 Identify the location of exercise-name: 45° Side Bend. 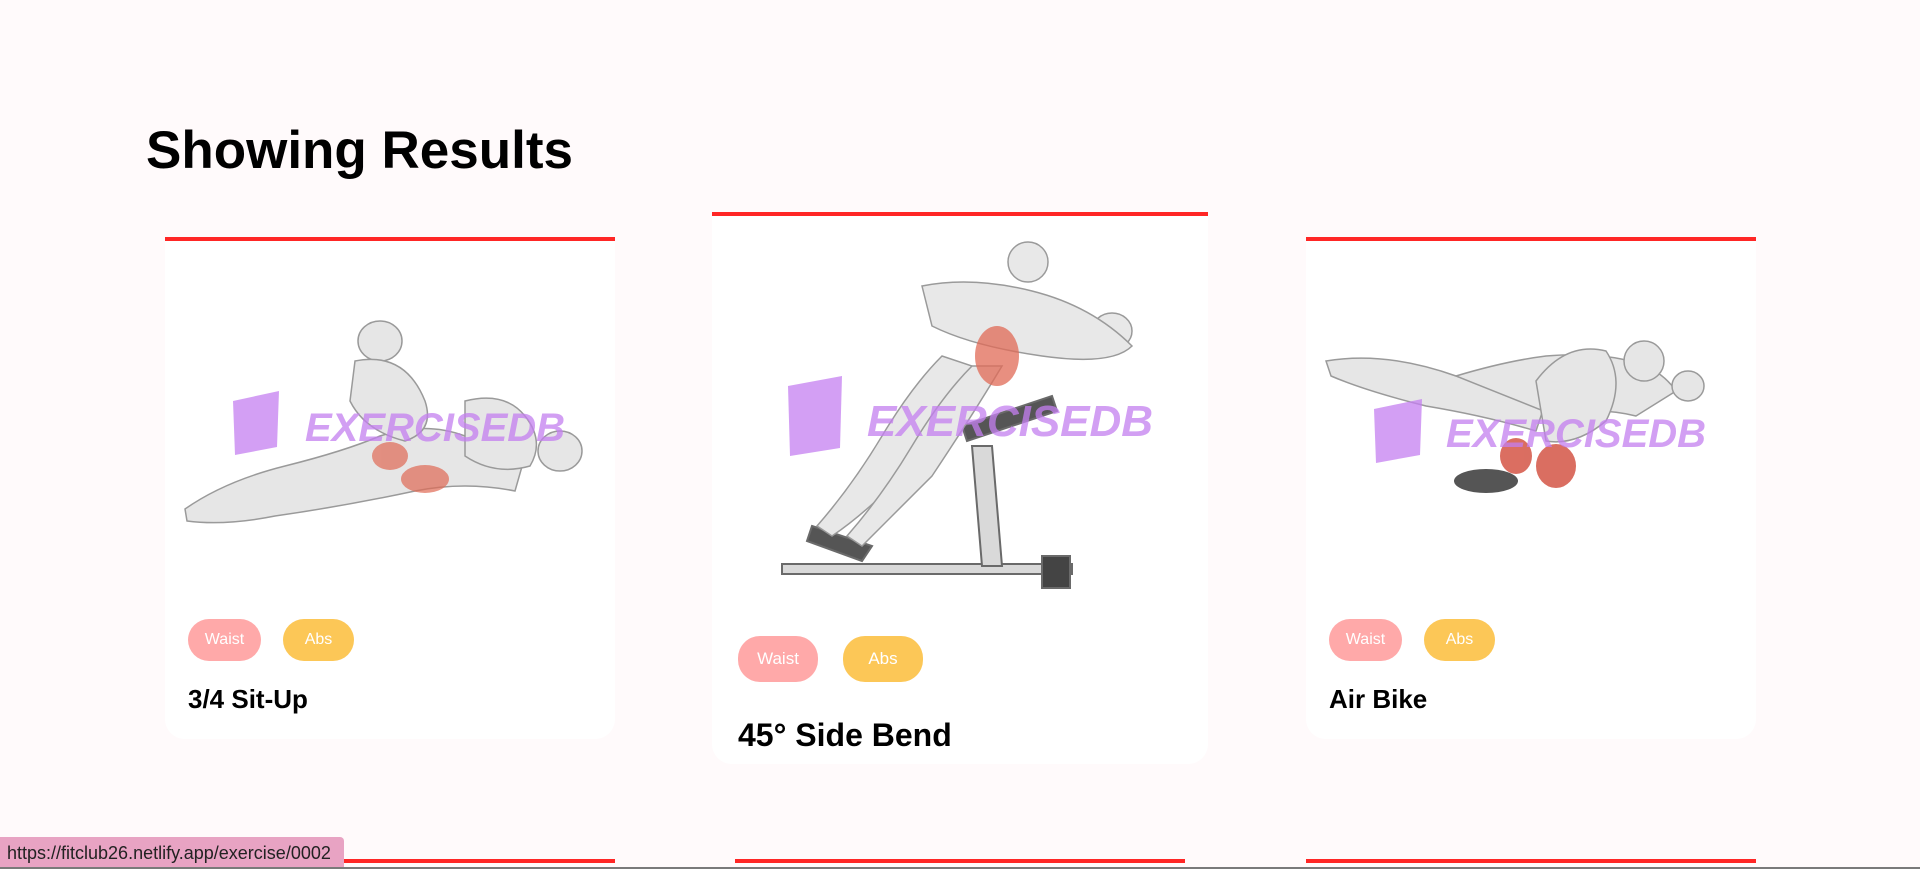
(845, 735).